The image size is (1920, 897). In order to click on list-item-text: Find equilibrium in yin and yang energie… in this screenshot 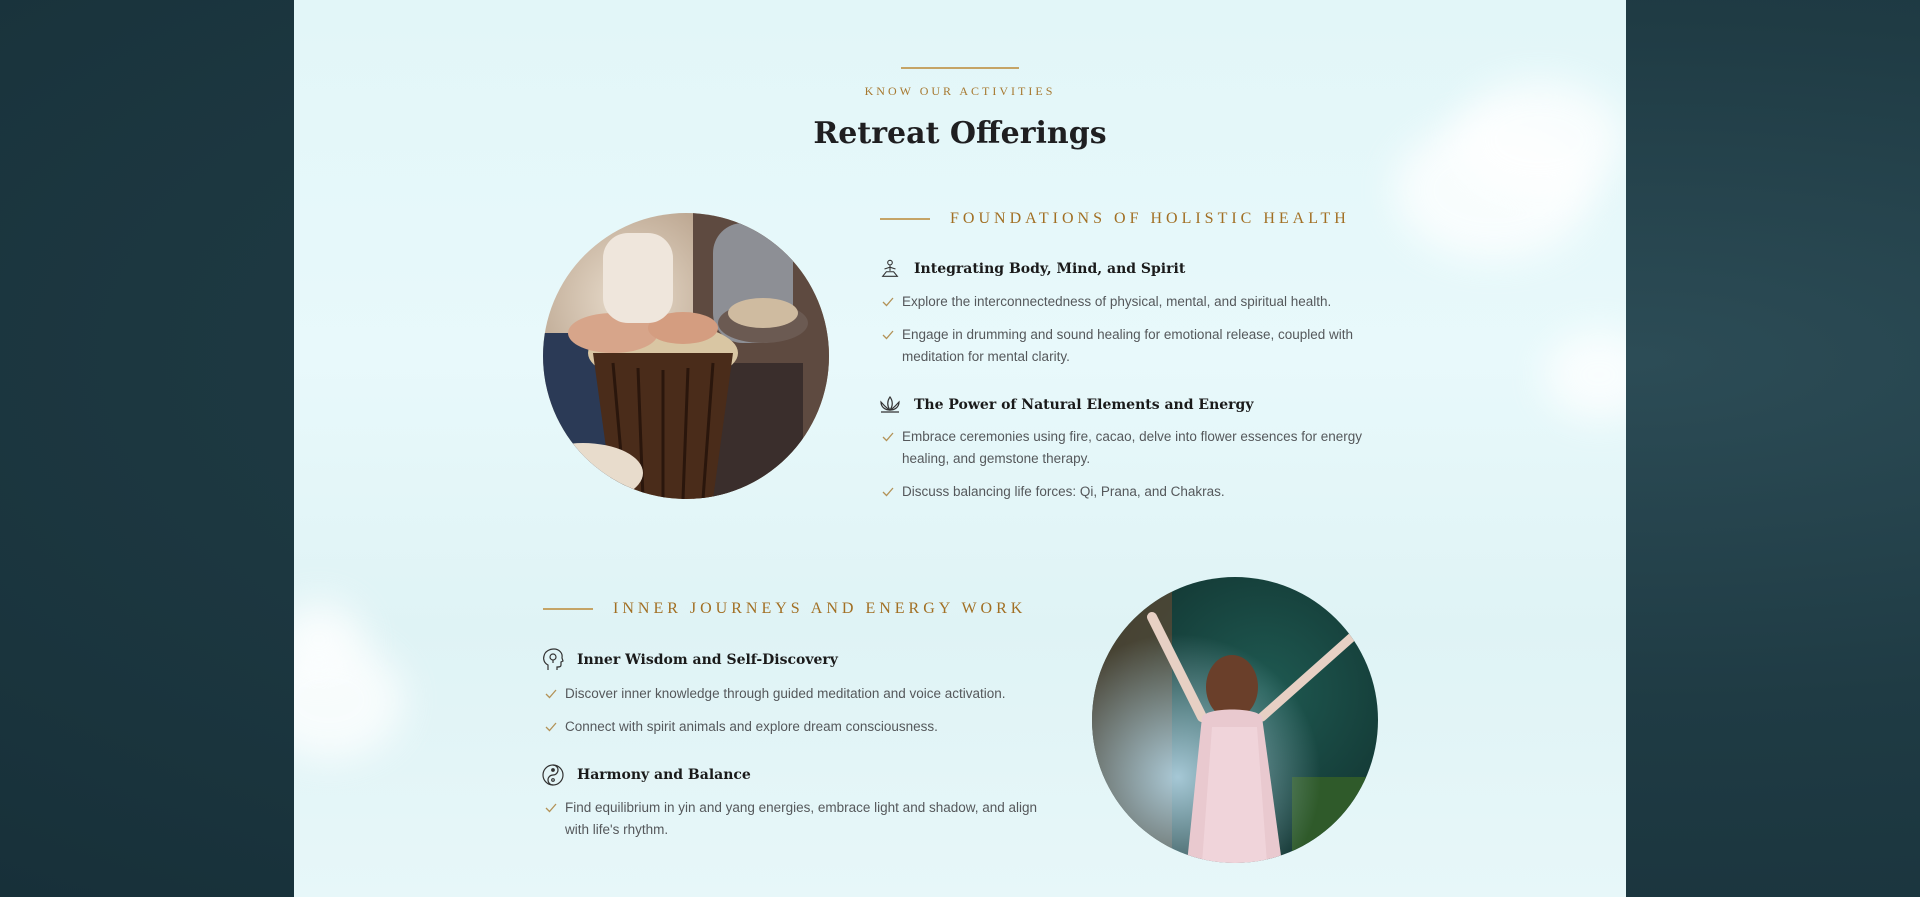, I will do `click(801, 818)`.